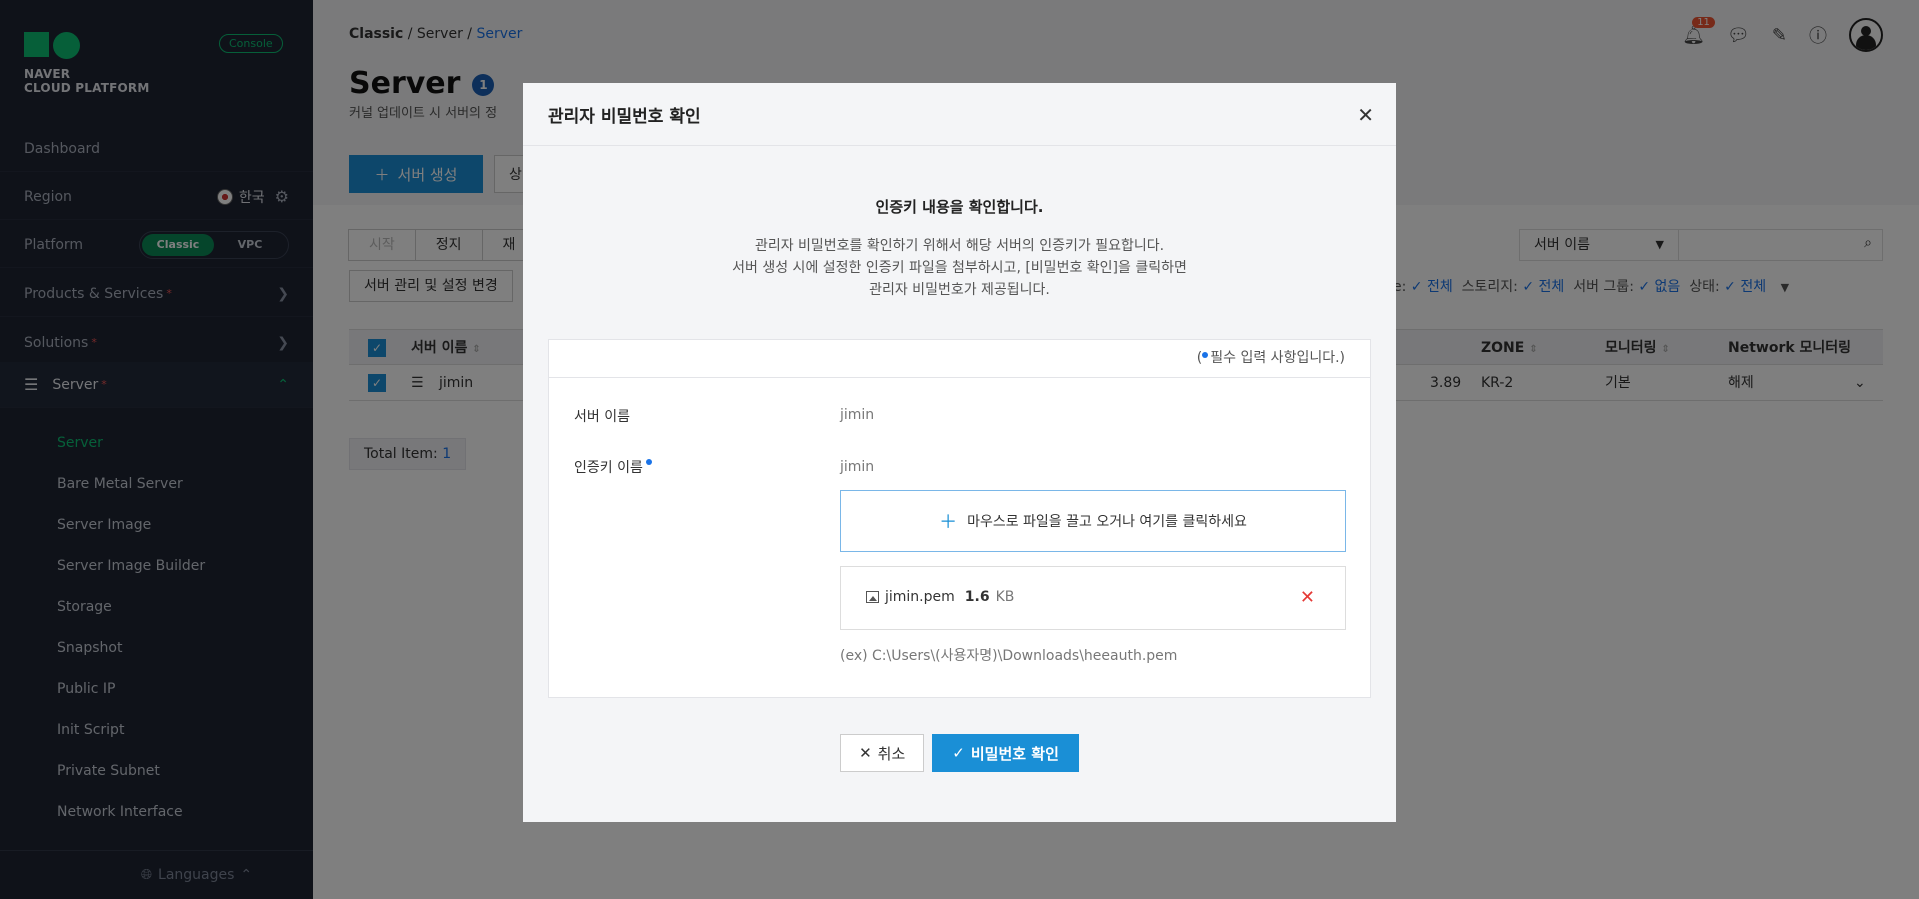 This screenshot has width=1919, height=899. Describe the element at coordinates (948, 522) in the screenshot. I see `plus-icon: ＋` at that location.